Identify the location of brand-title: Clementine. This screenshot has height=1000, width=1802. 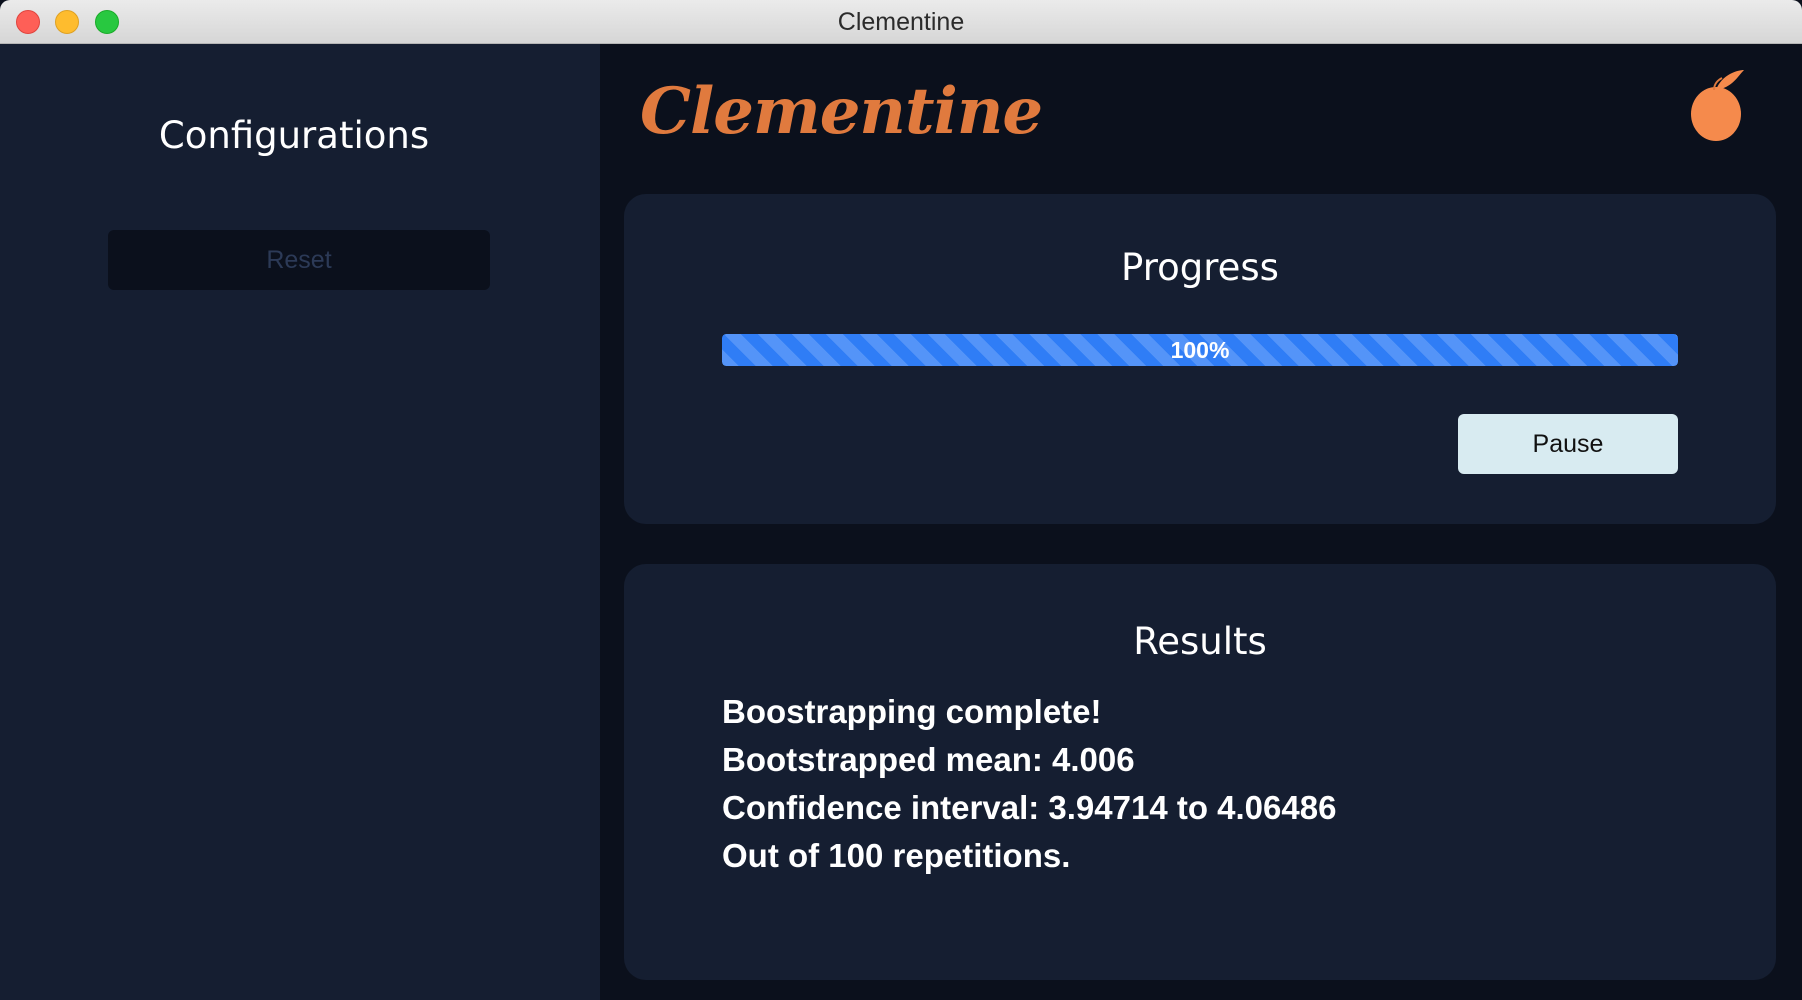
(841, 111).